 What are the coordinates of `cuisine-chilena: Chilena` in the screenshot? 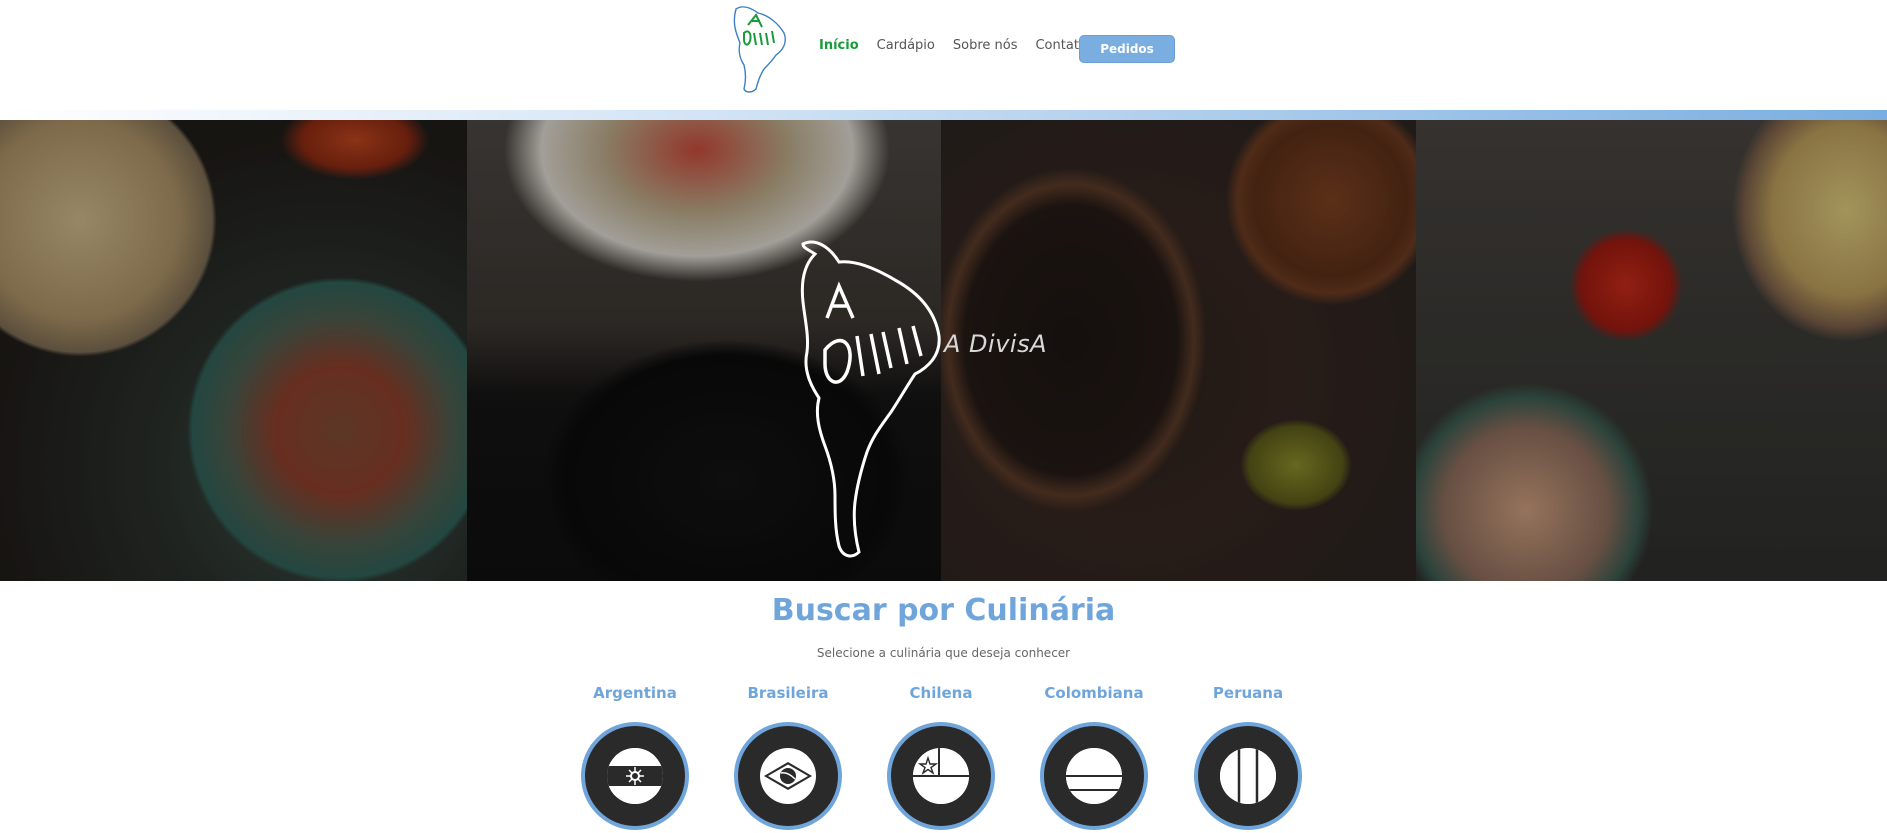 It's located at (941, 757).